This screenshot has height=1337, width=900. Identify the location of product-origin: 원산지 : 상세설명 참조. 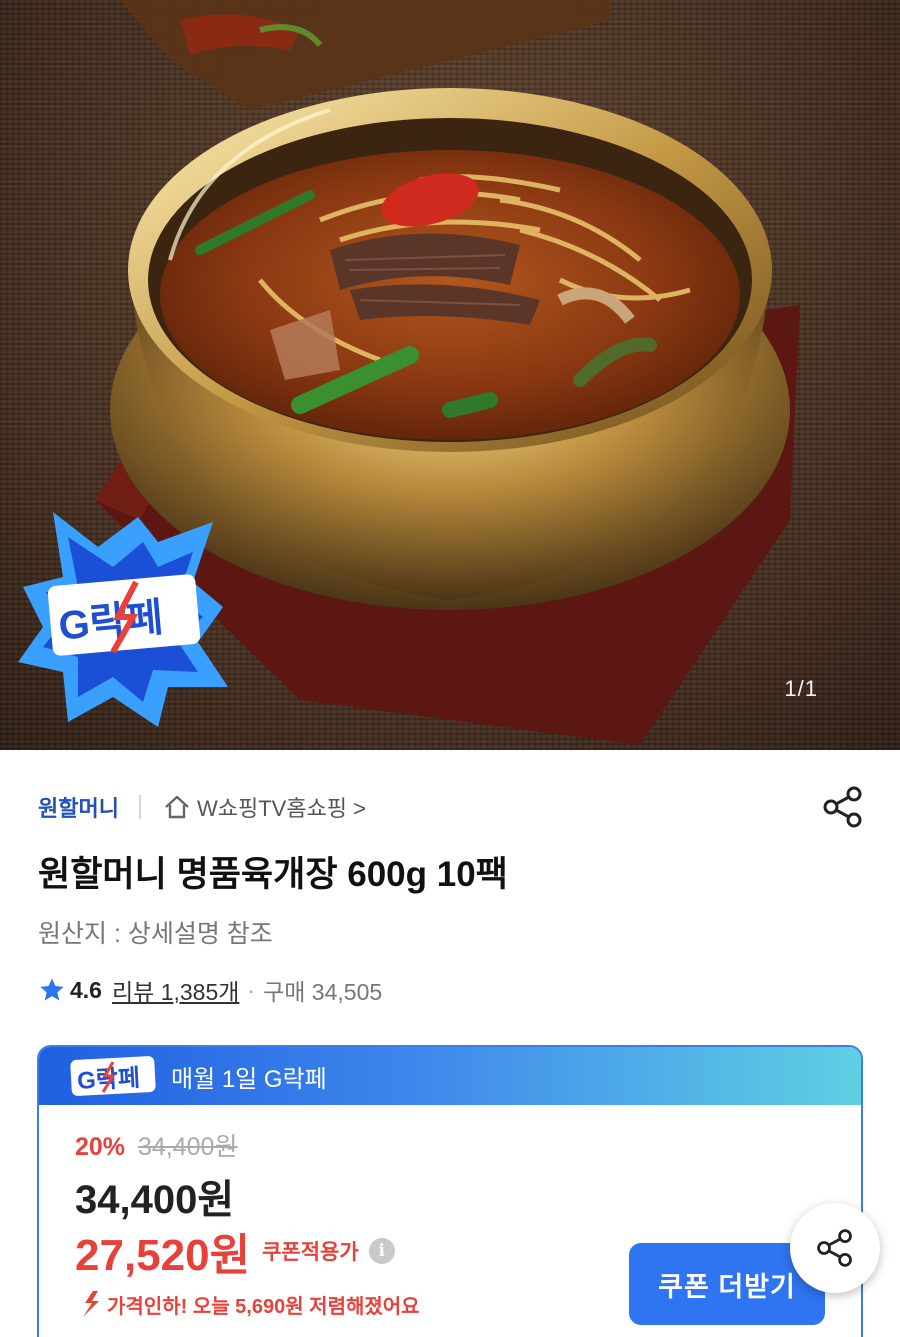
(155, 934).